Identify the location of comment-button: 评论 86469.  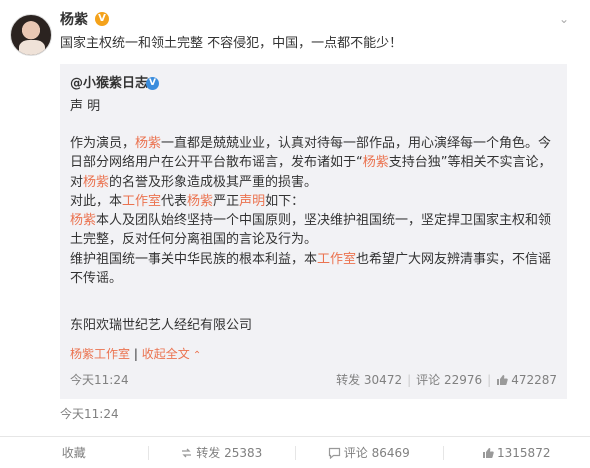
(369, 452).